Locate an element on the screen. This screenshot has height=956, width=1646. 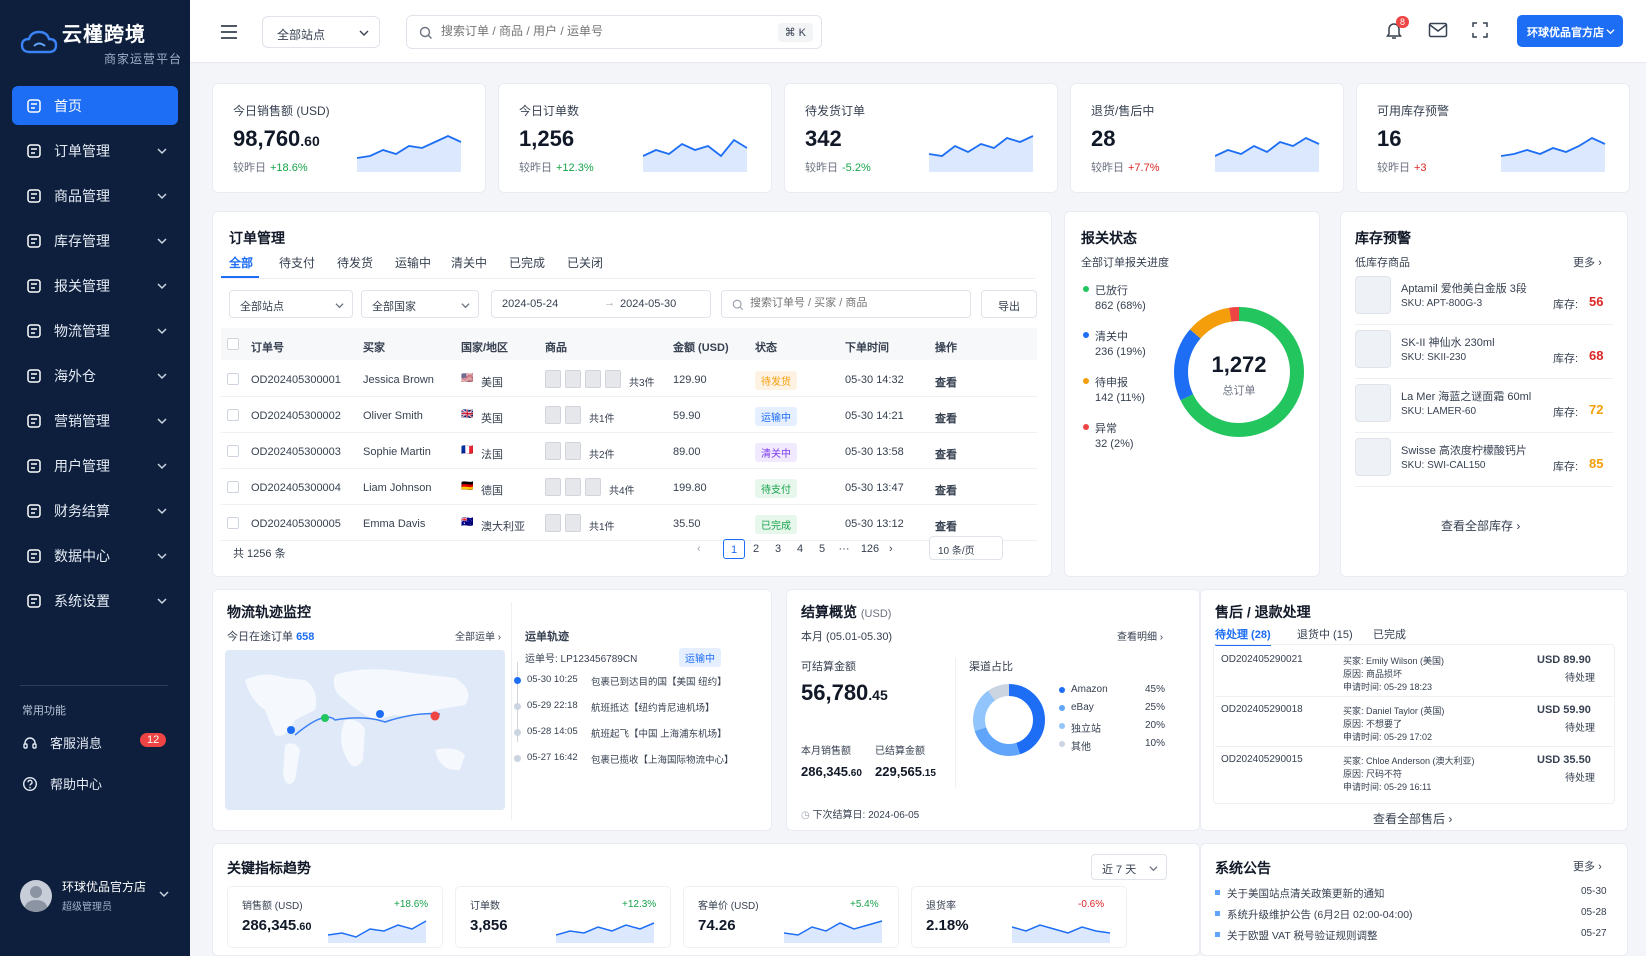
brand-logo: 云槿跨境 商家运营平台 is located at coordinates (101, 42).